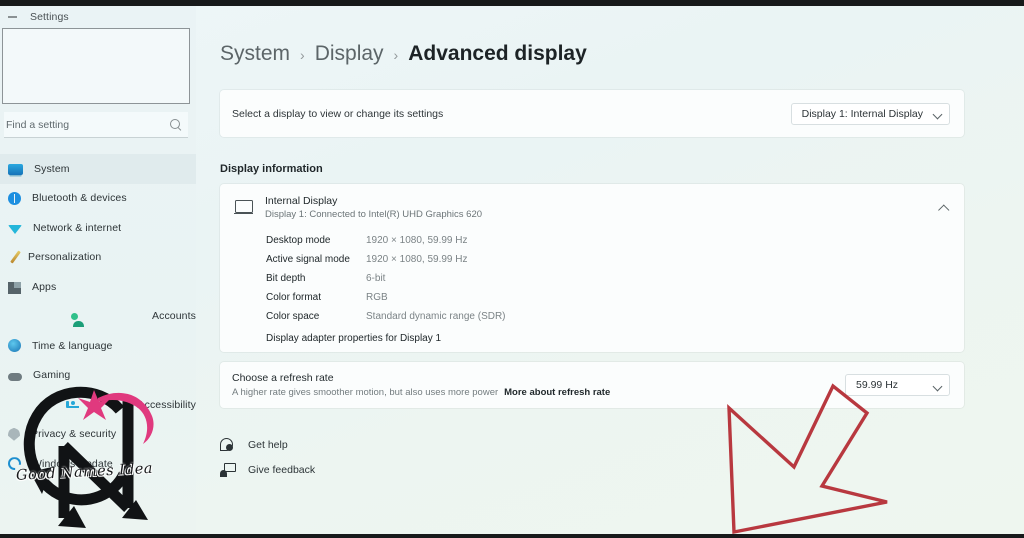  What do you see at coordinates (615, 316) in the screenshot?
I see `spec-row: Color space Standard dynamic range (SDR)` at bounding box center [615, 316].